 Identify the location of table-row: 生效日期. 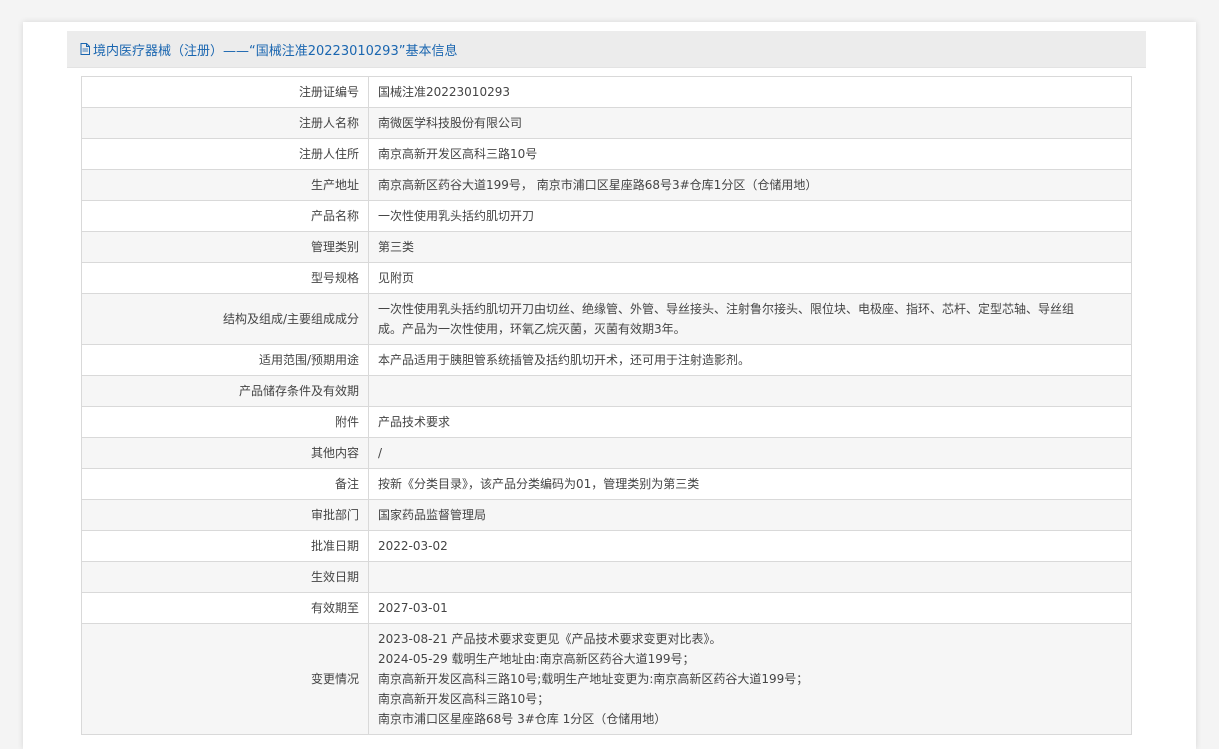
(606, 577).